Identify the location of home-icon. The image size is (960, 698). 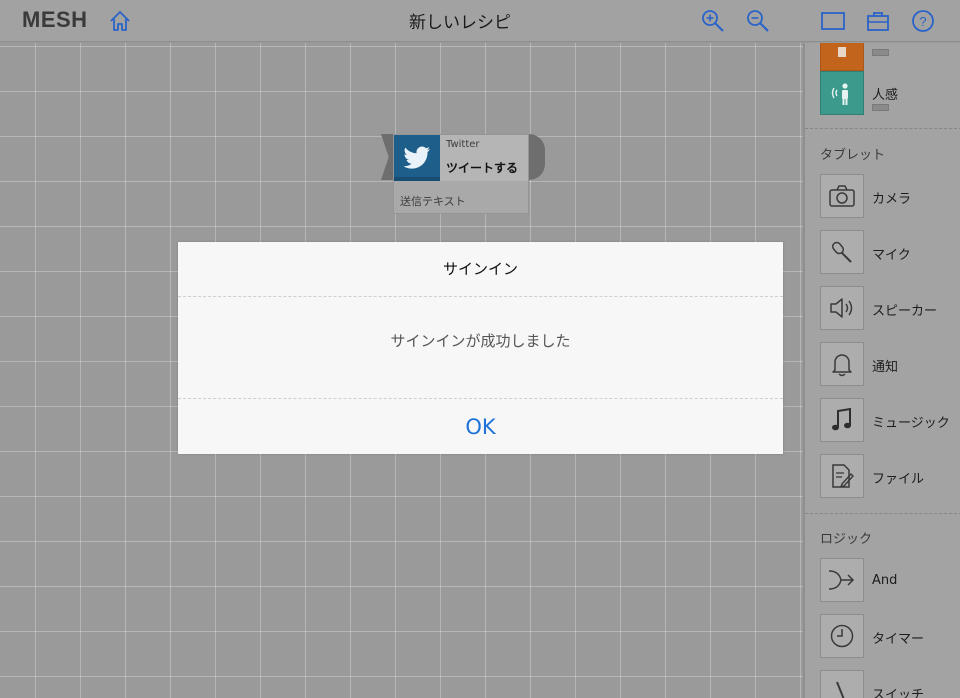
(120, 21).